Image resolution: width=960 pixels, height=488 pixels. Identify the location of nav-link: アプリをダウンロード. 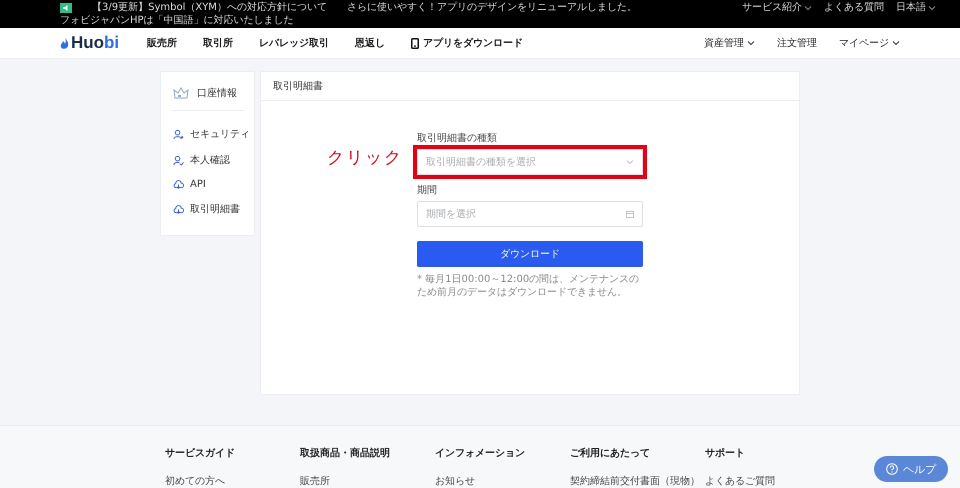
(467, 43).